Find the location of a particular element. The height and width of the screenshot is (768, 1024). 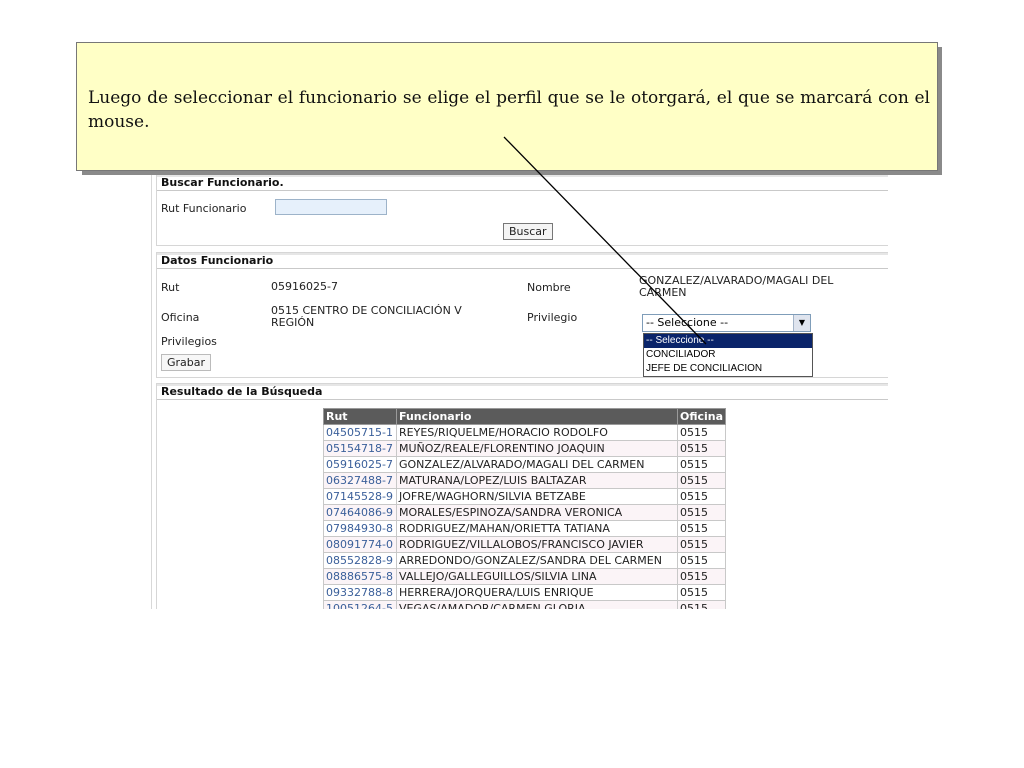

callout-pointer-line is located at coordinates (605, 240).